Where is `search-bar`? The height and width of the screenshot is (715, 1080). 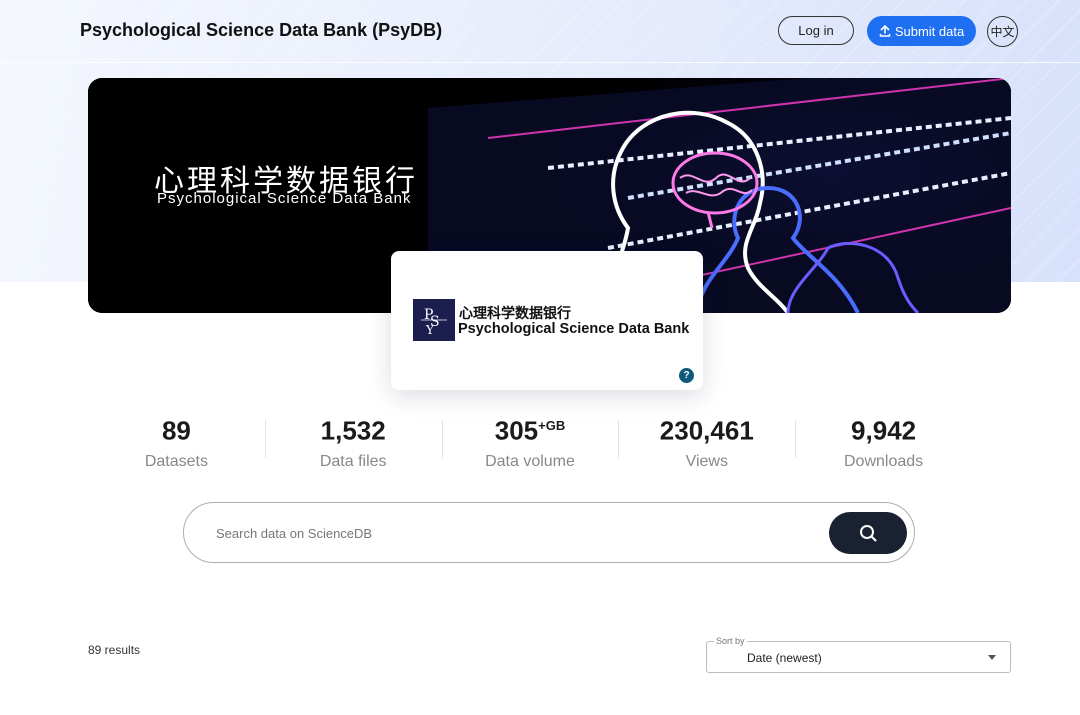
search-bar is located at coordinates (549, 532).